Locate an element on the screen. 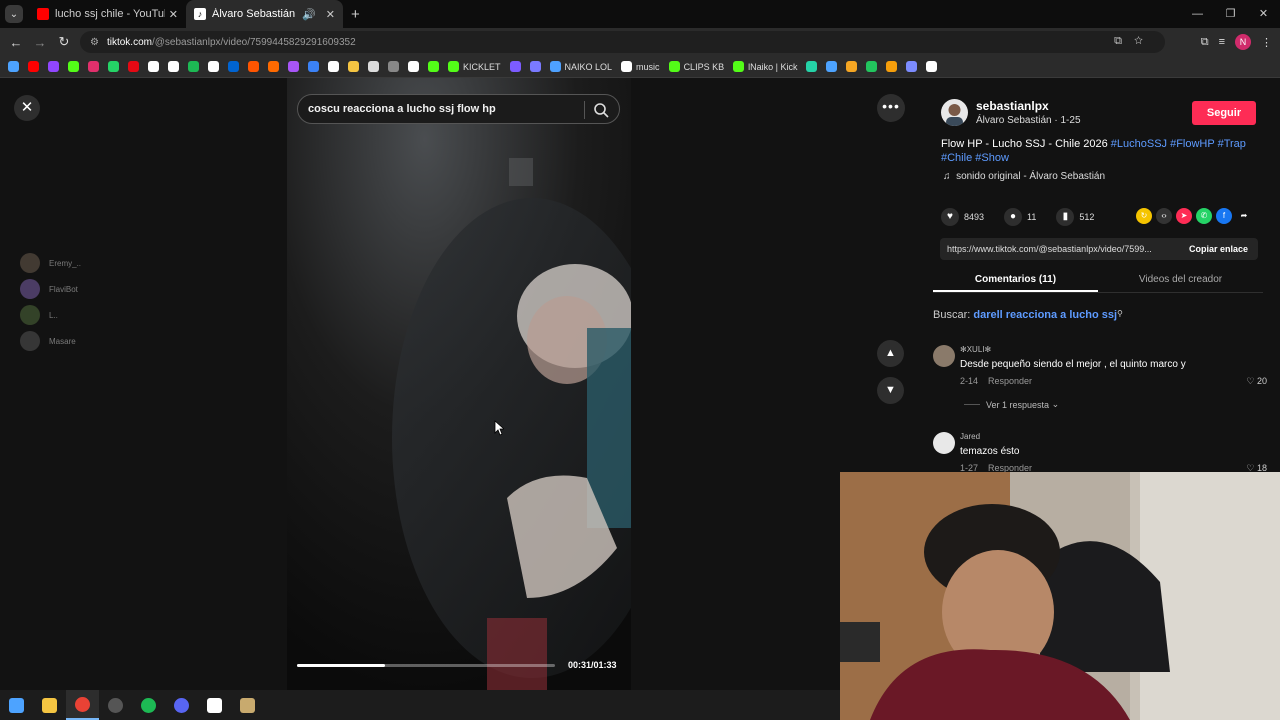 The width and height of the screenshot is (1280, 720). author-username: sebastianlpx is located at coordinates (1028, 106).